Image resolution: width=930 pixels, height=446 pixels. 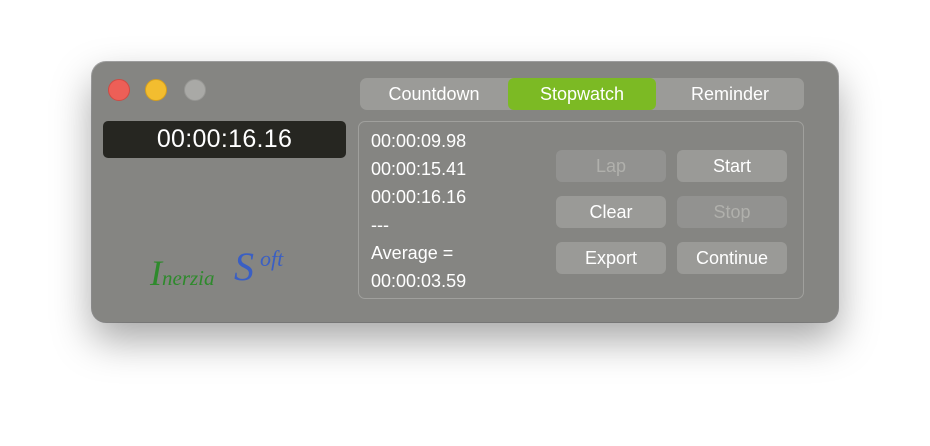 I want to click on tab-reminder: Reminder, so click(x=730, y=94).